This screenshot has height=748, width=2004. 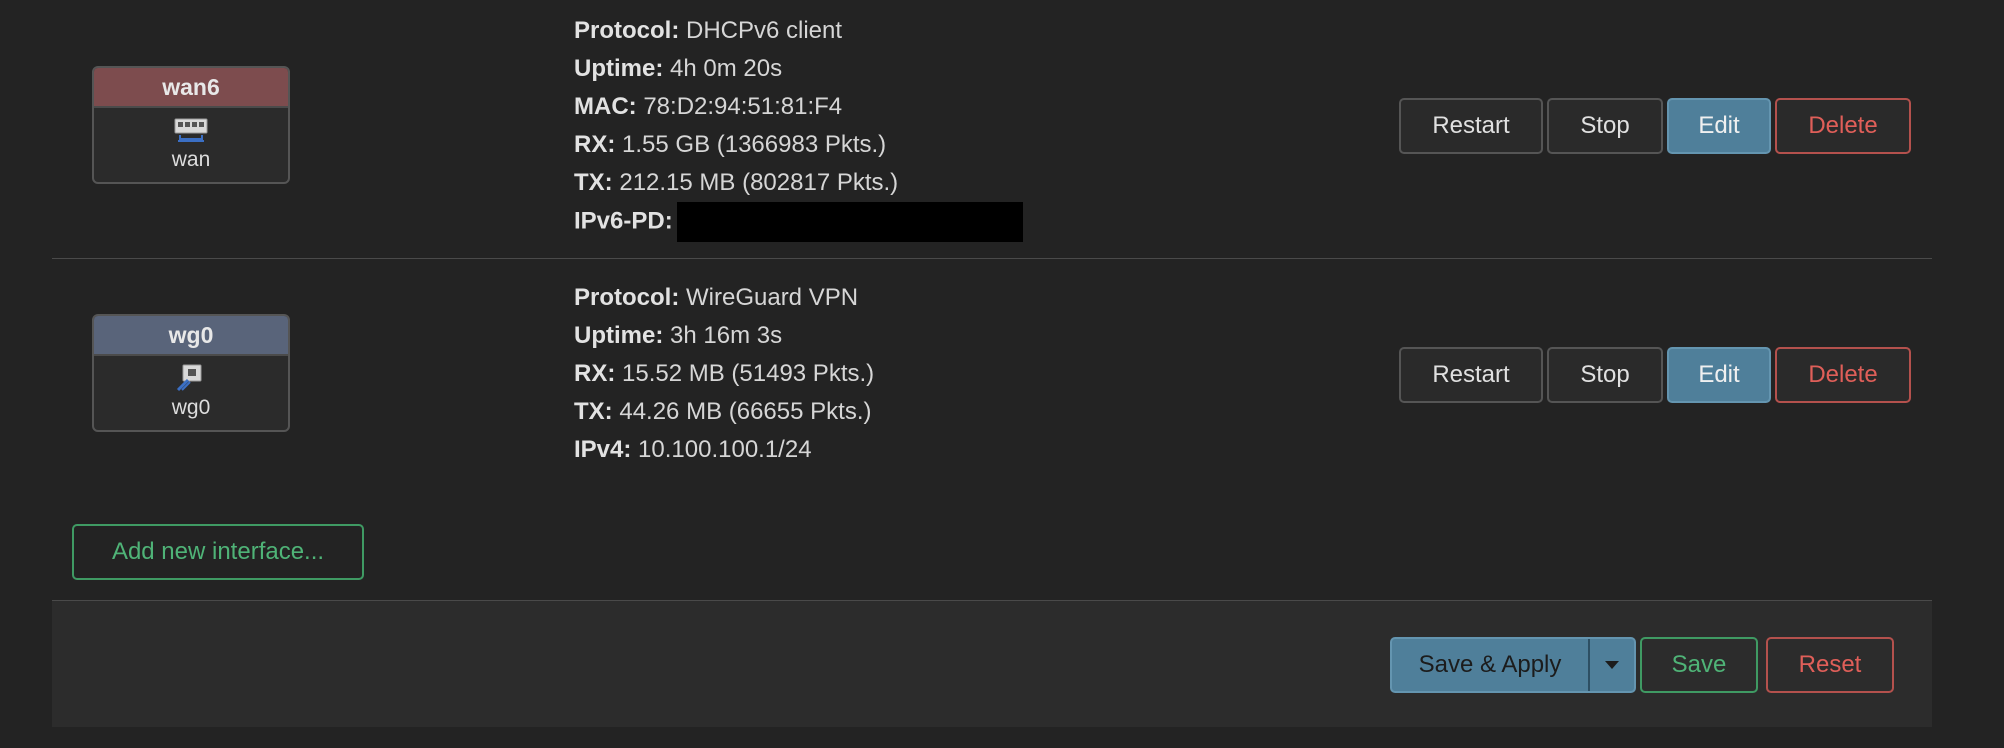 I want to click on interface-actions-wg0: Restart Stop Edit Delete, so click(x=1655, y=375).